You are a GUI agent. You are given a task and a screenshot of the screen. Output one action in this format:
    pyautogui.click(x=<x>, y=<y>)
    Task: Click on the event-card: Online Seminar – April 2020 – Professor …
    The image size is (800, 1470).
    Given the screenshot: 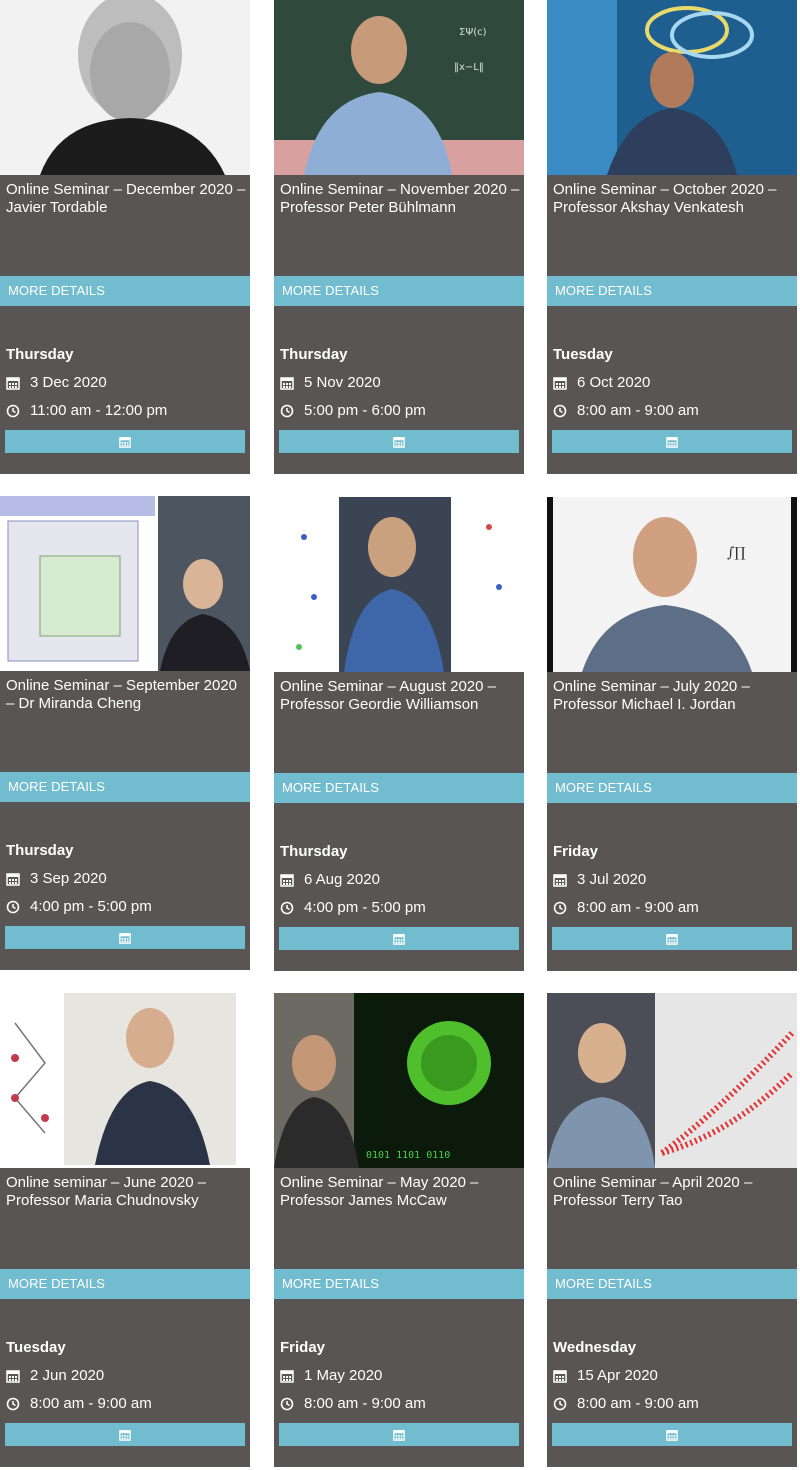 What is the action you would take?
    pyautogui.click(x=672, y=1230)
    